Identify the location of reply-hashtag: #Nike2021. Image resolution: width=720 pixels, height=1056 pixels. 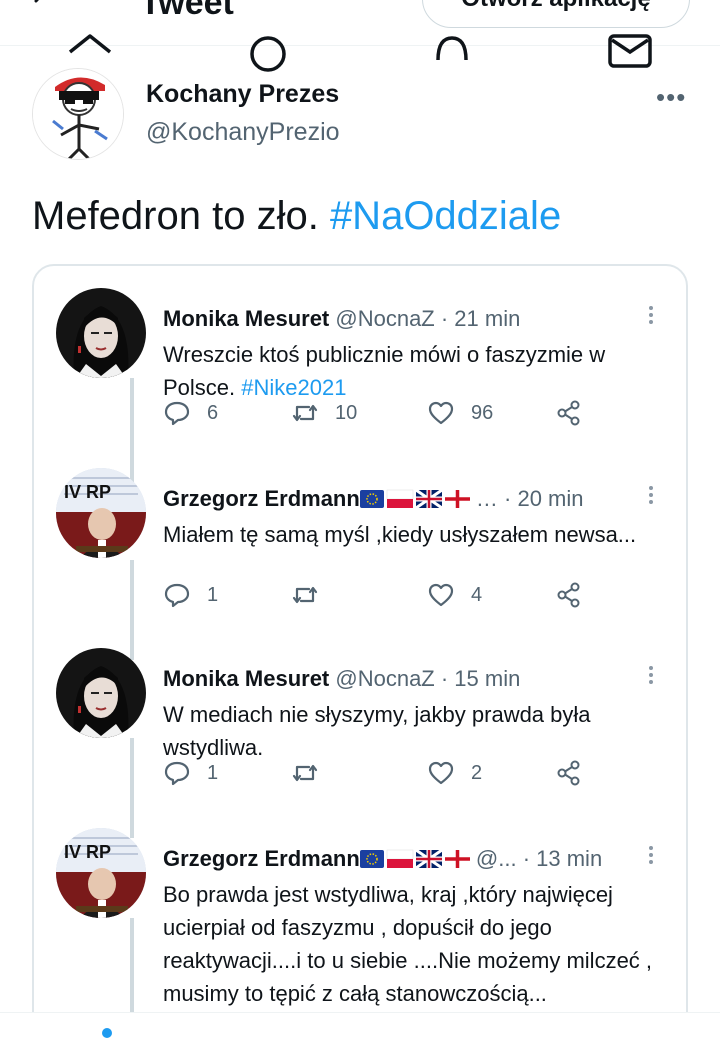
(293, 387).